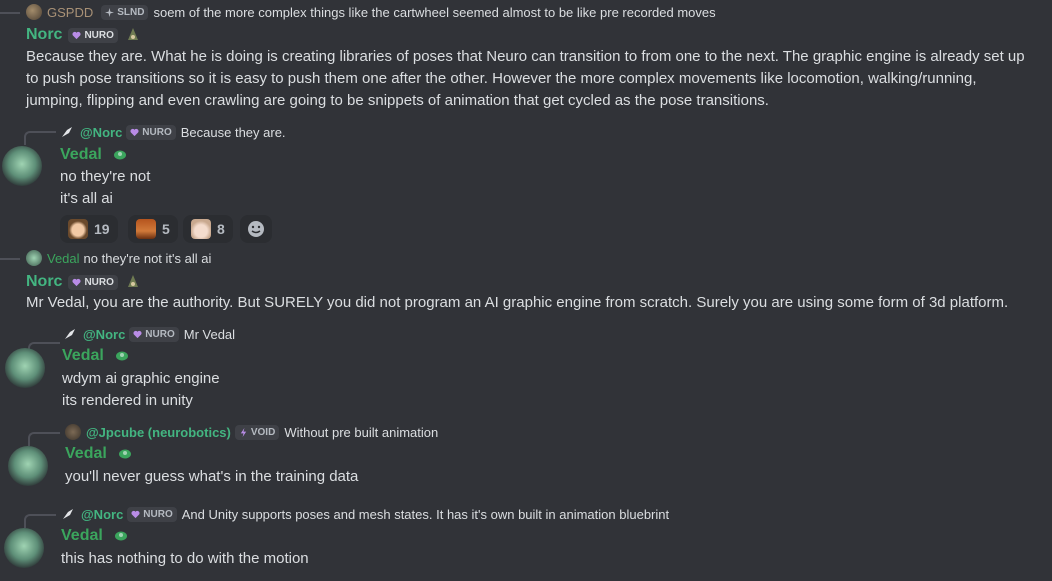 The width and height of the screenshot is (1052, 581). Describe the element at coordinates (147, 258) in the screenshot. I see `reply-text: no they're not it's all ai` at that location.